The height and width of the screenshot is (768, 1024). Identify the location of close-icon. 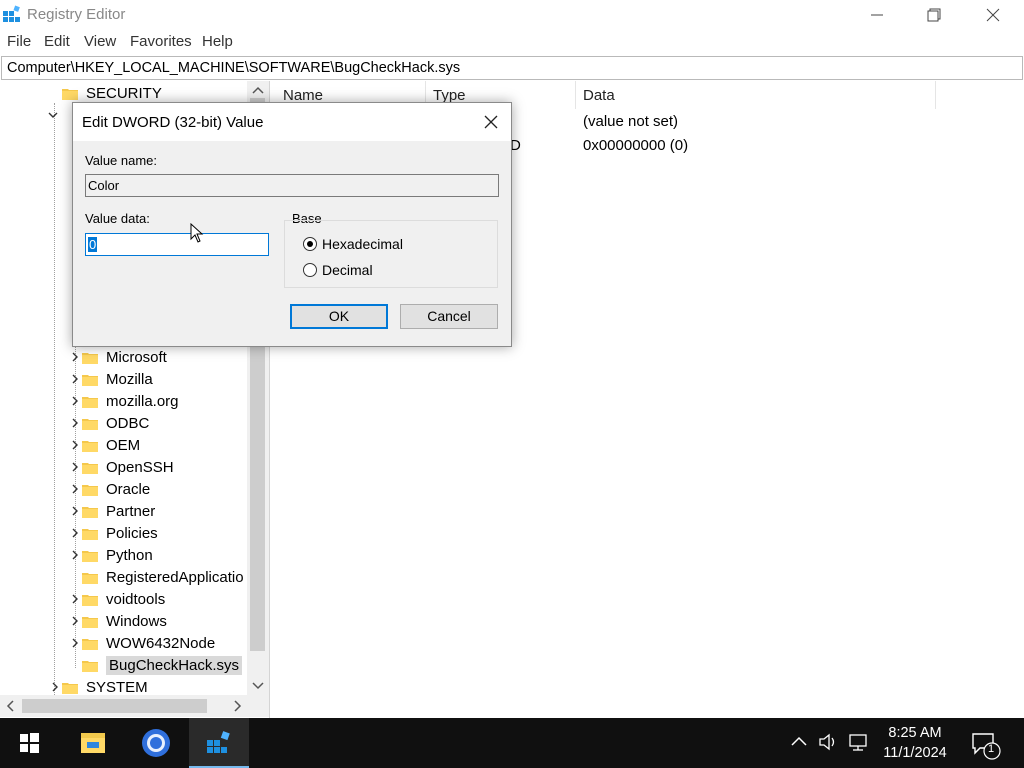
(491, 122).